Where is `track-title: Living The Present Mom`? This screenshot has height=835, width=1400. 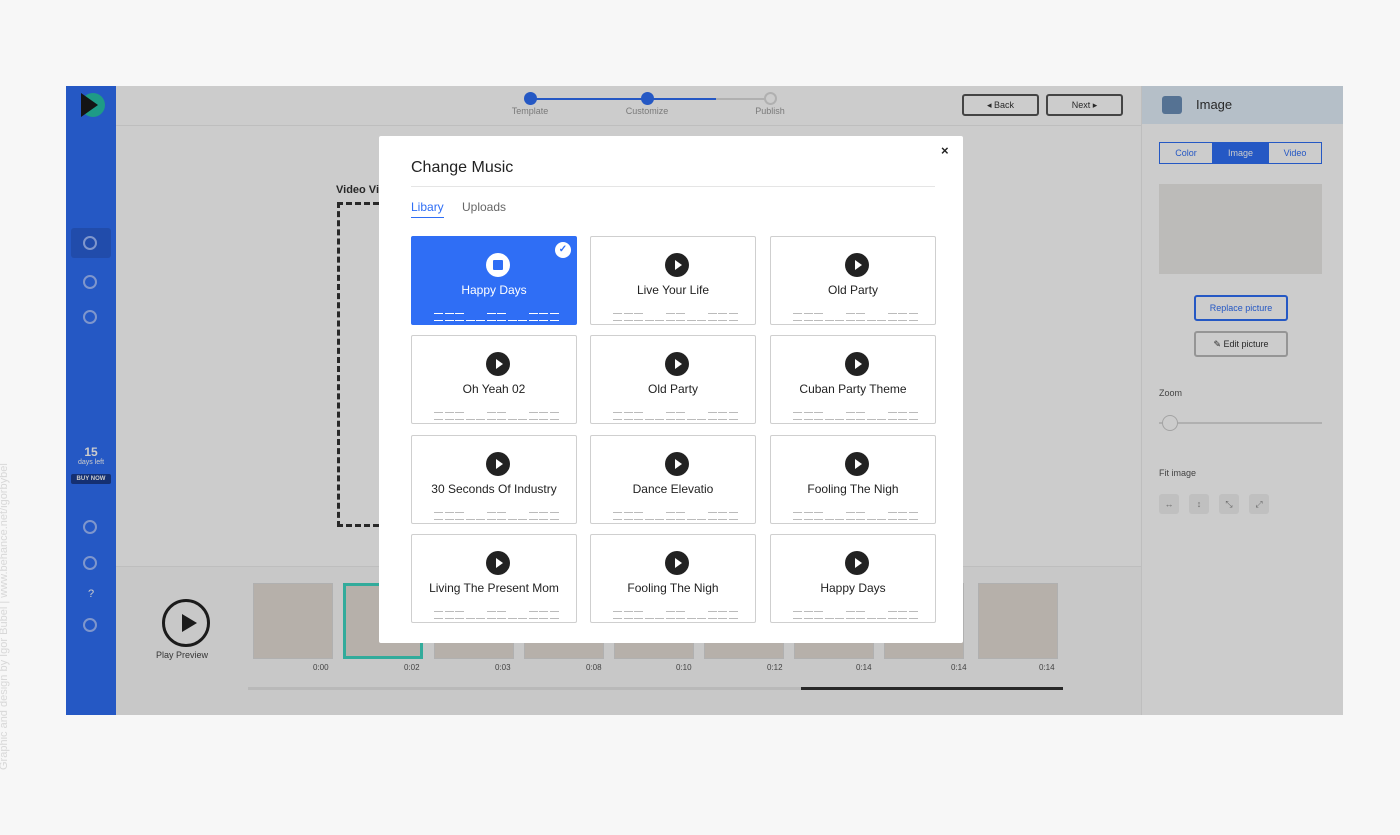
track-title: Living The Present Mom is located at coordinates (494, 588).